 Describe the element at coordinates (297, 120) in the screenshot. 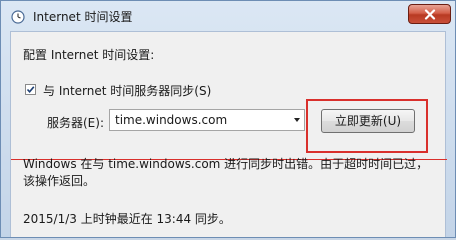

I see `dropdown-arrow-icon` at that location.